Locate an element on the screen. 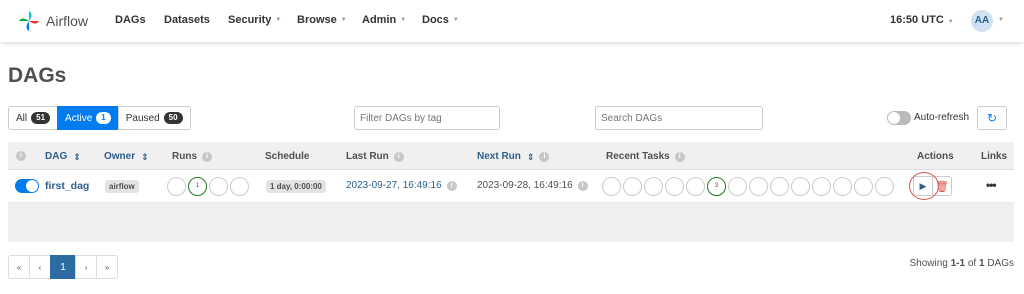 Image resolution: width=1024 pixels, height=294 pixels. page-first-button: « is located at coordinates (19, 267).